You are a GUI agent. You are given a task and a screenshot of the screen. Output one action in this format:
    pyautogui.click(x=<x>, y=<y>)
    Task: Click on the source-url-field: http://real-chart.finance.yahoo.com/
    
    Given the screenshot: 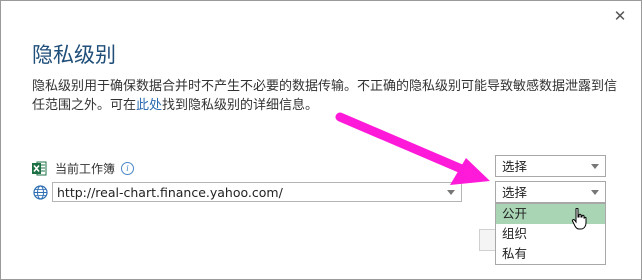 What is the action you would take?
    pyautogui.click(x=257, y=192)
    